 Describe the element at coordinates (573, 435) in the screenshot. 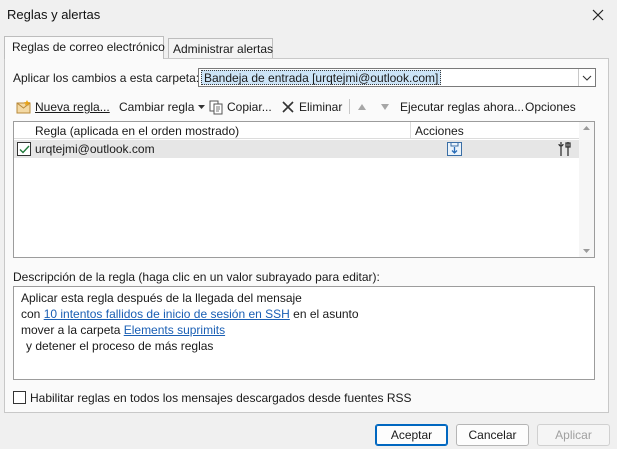

I see `apply-button: Aplicar` at that location.